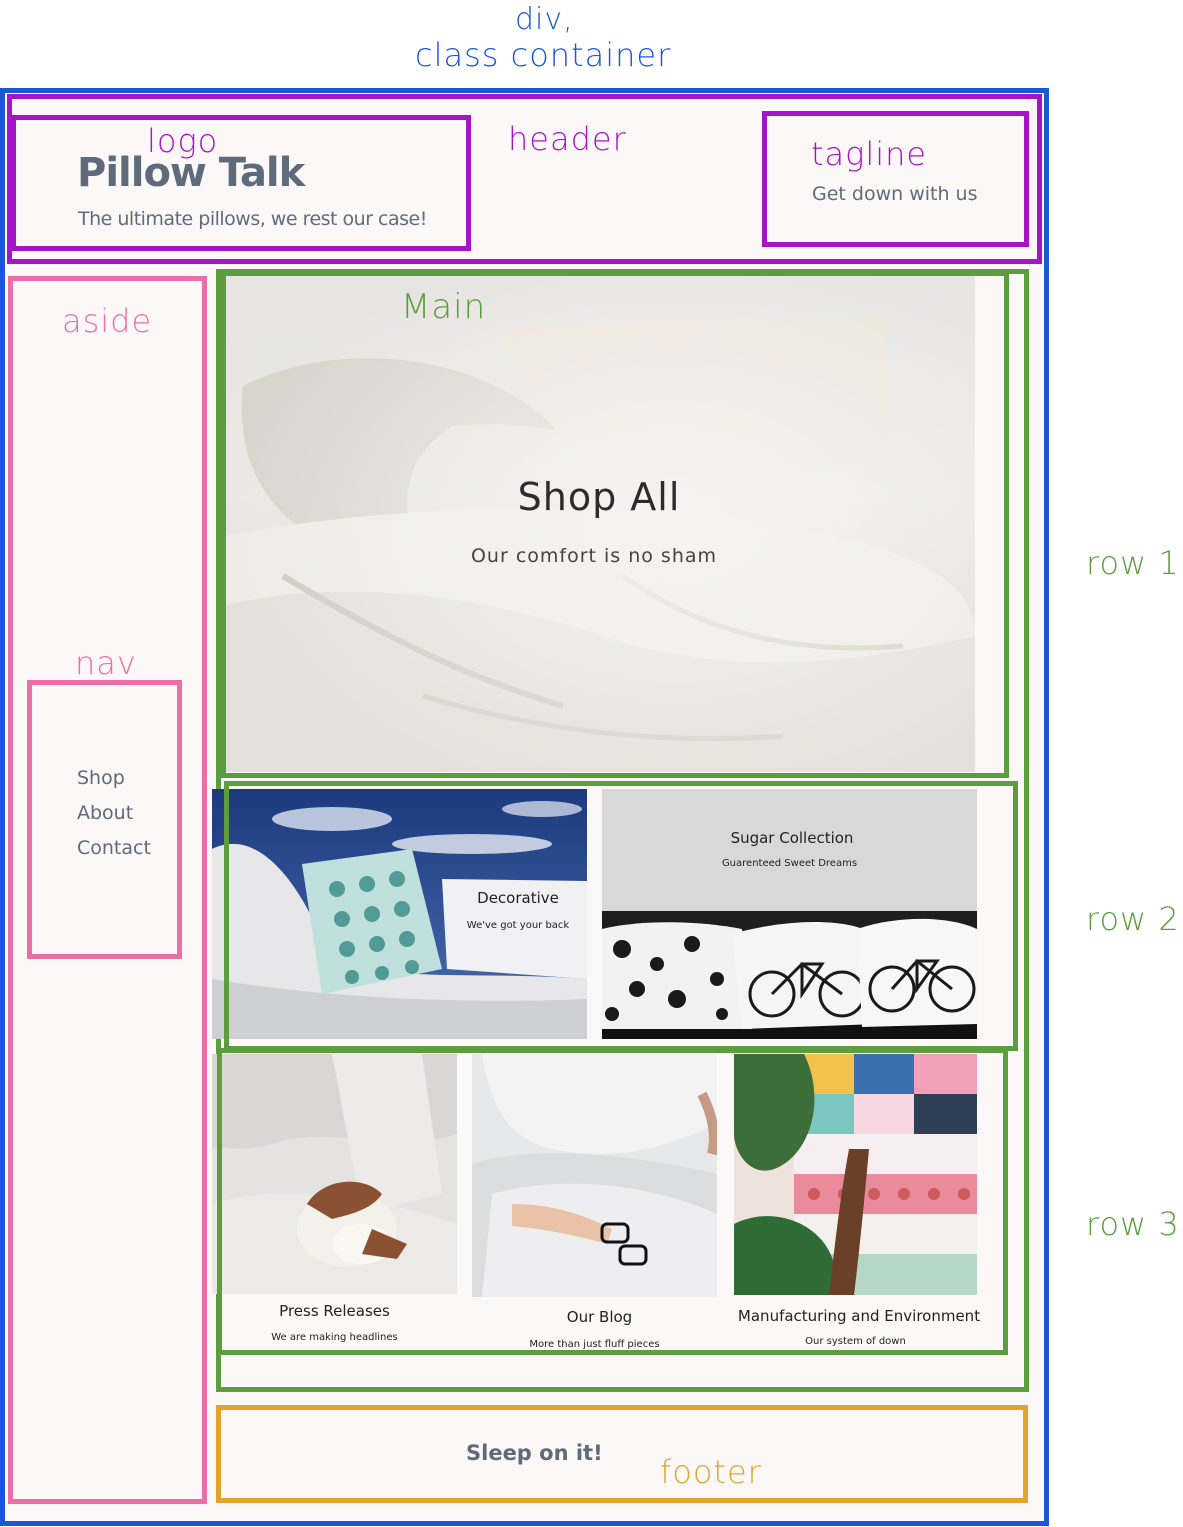  Describe the element at coordinates (1133, 1224) in the screenshot. I see `row-3-annotation: row 3` at that location.